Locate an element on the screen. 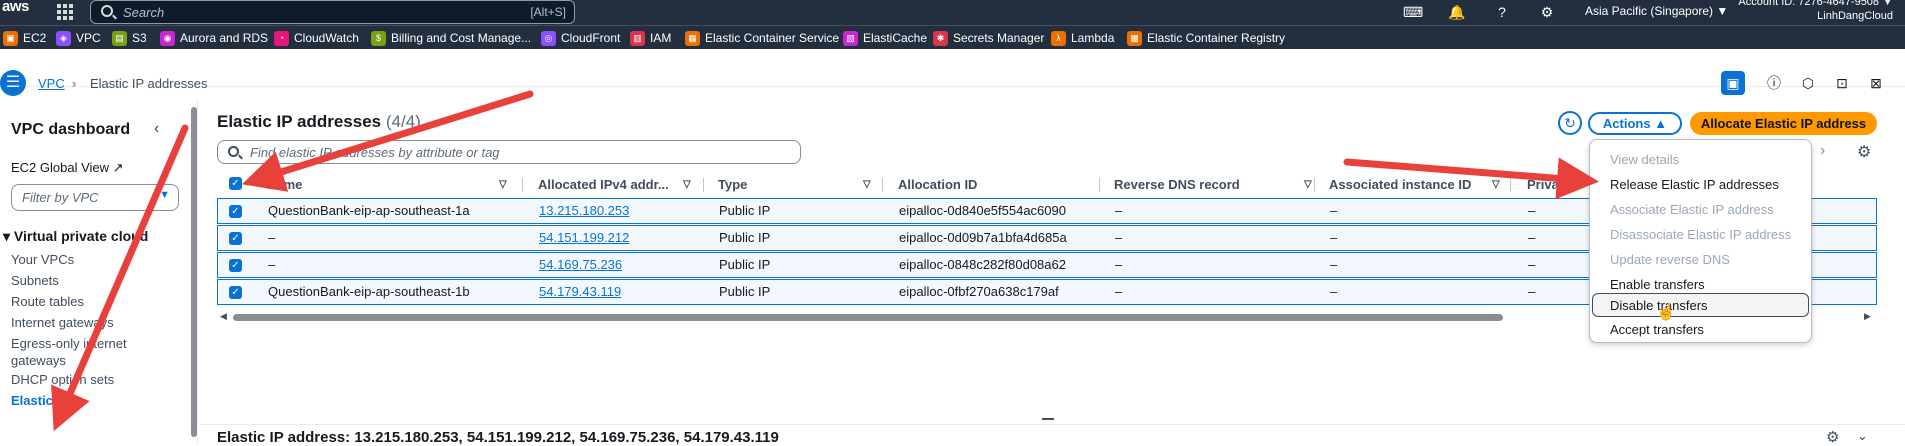  col-instance-id: Associated instance ID ▽ is located at coordinates (1414, 185).